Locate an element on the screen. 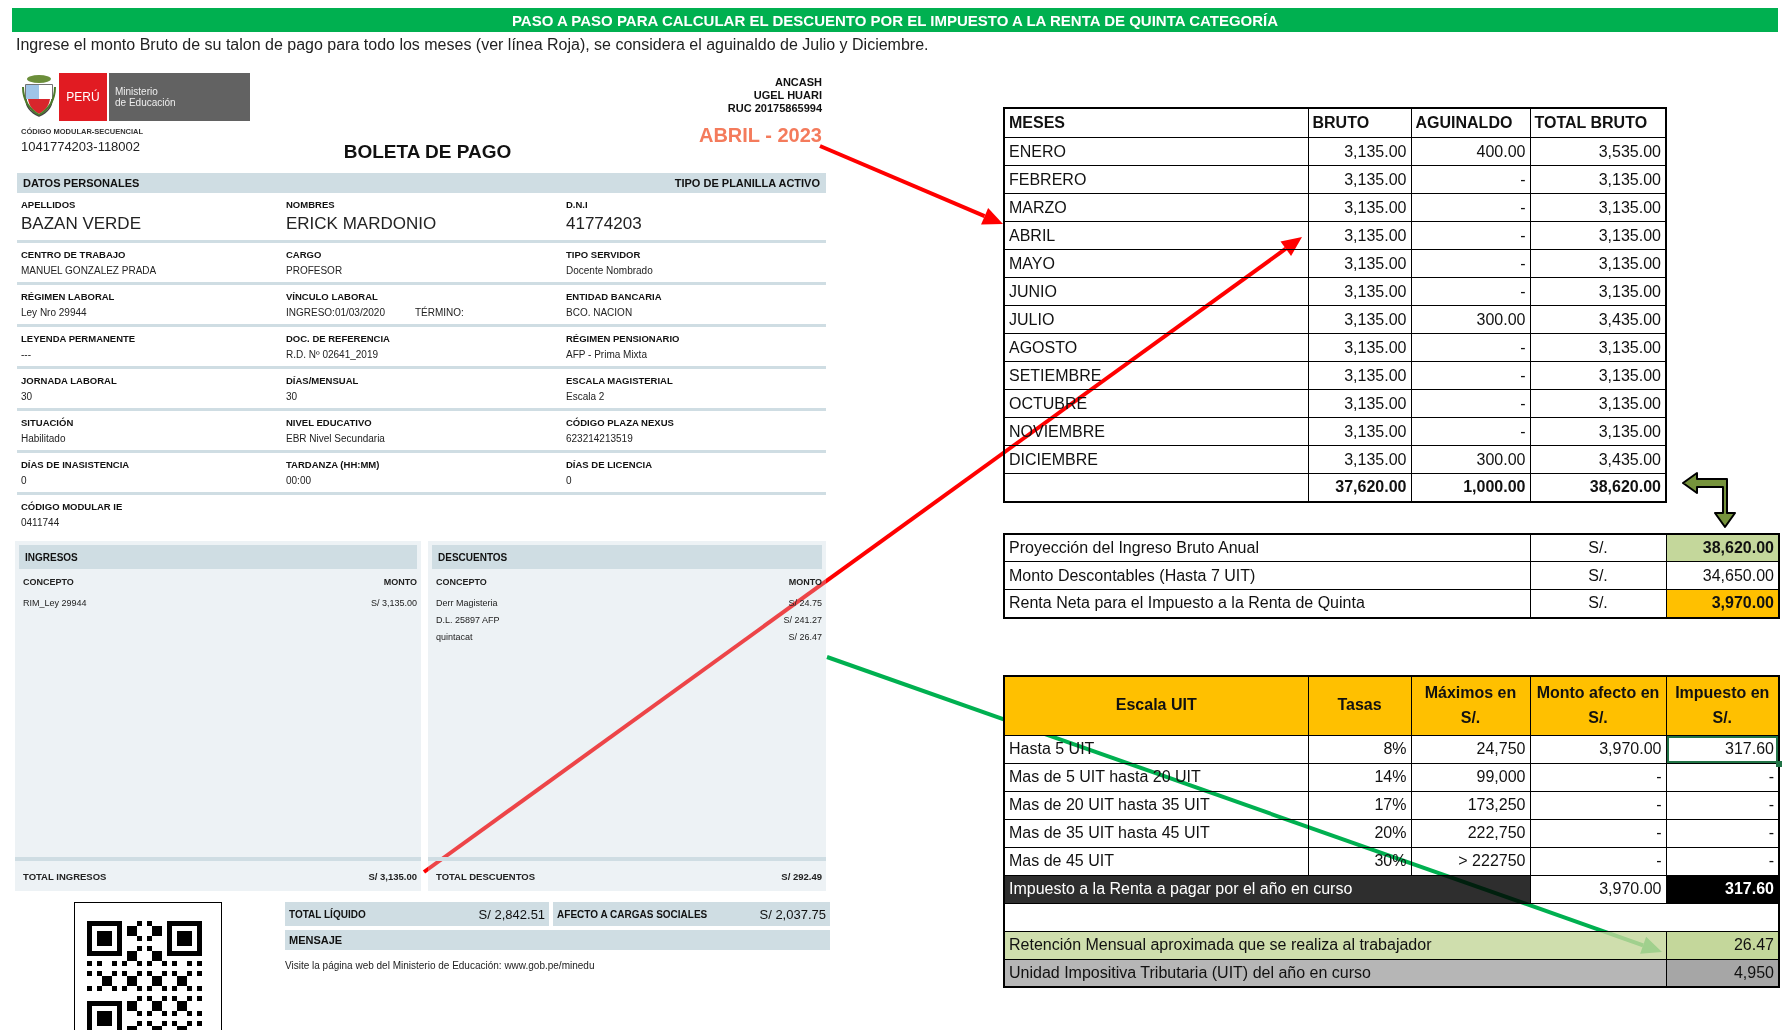  field-value: Escala 2 is located at coordinates (586, 396).